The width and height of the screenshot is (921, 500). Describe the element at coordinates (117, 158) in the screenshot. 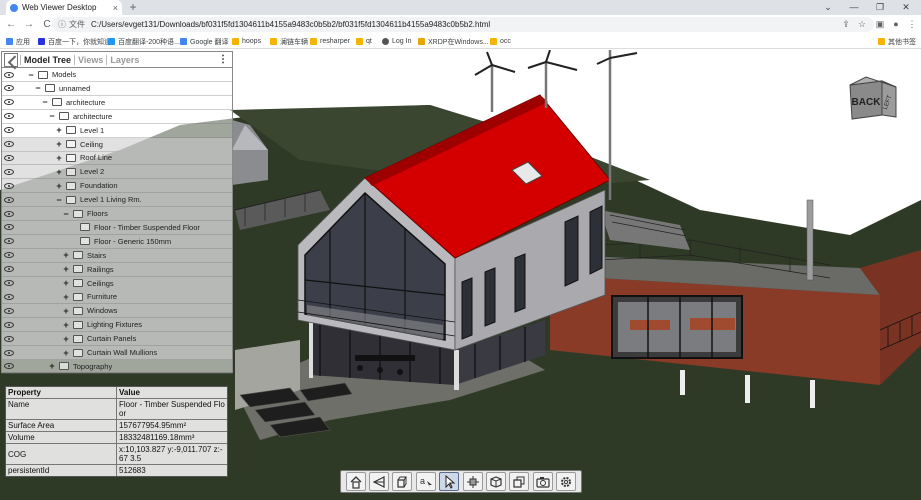

I see `tree-node: + Roof Line` at that location.